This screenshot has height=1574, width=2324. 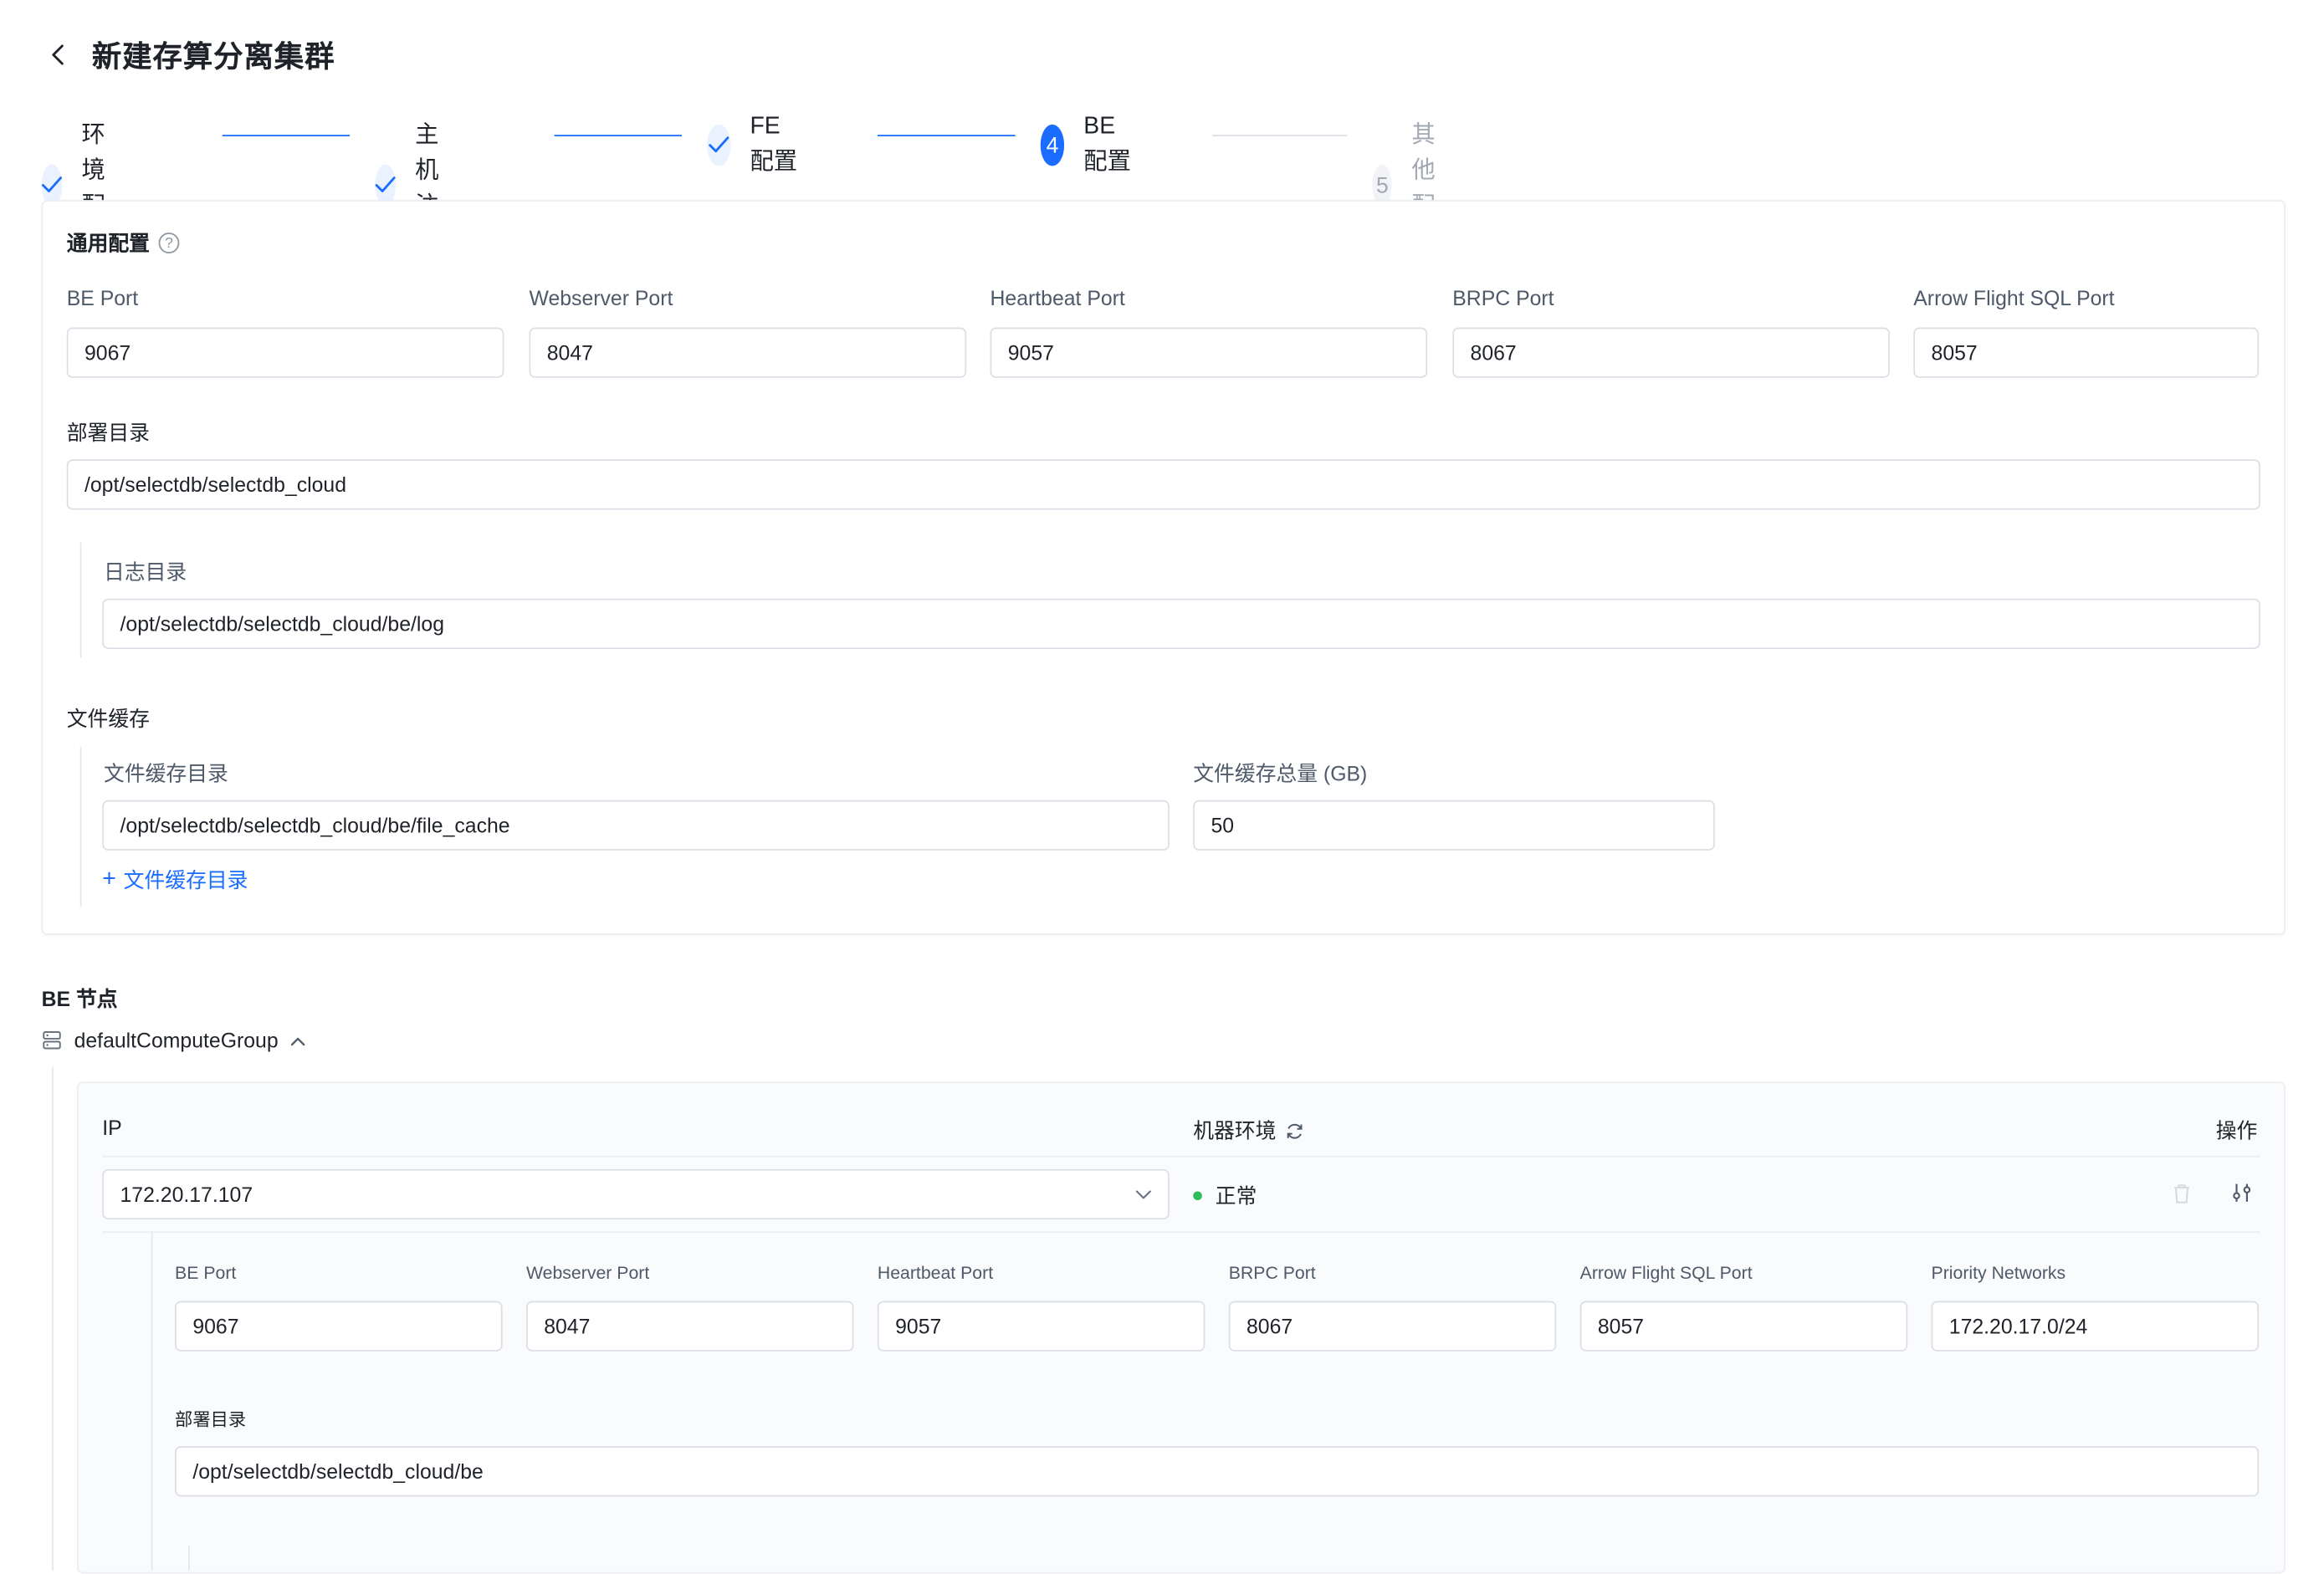 I want to click on be-nodes-title: BE 节点, so click(x=80, y=998).